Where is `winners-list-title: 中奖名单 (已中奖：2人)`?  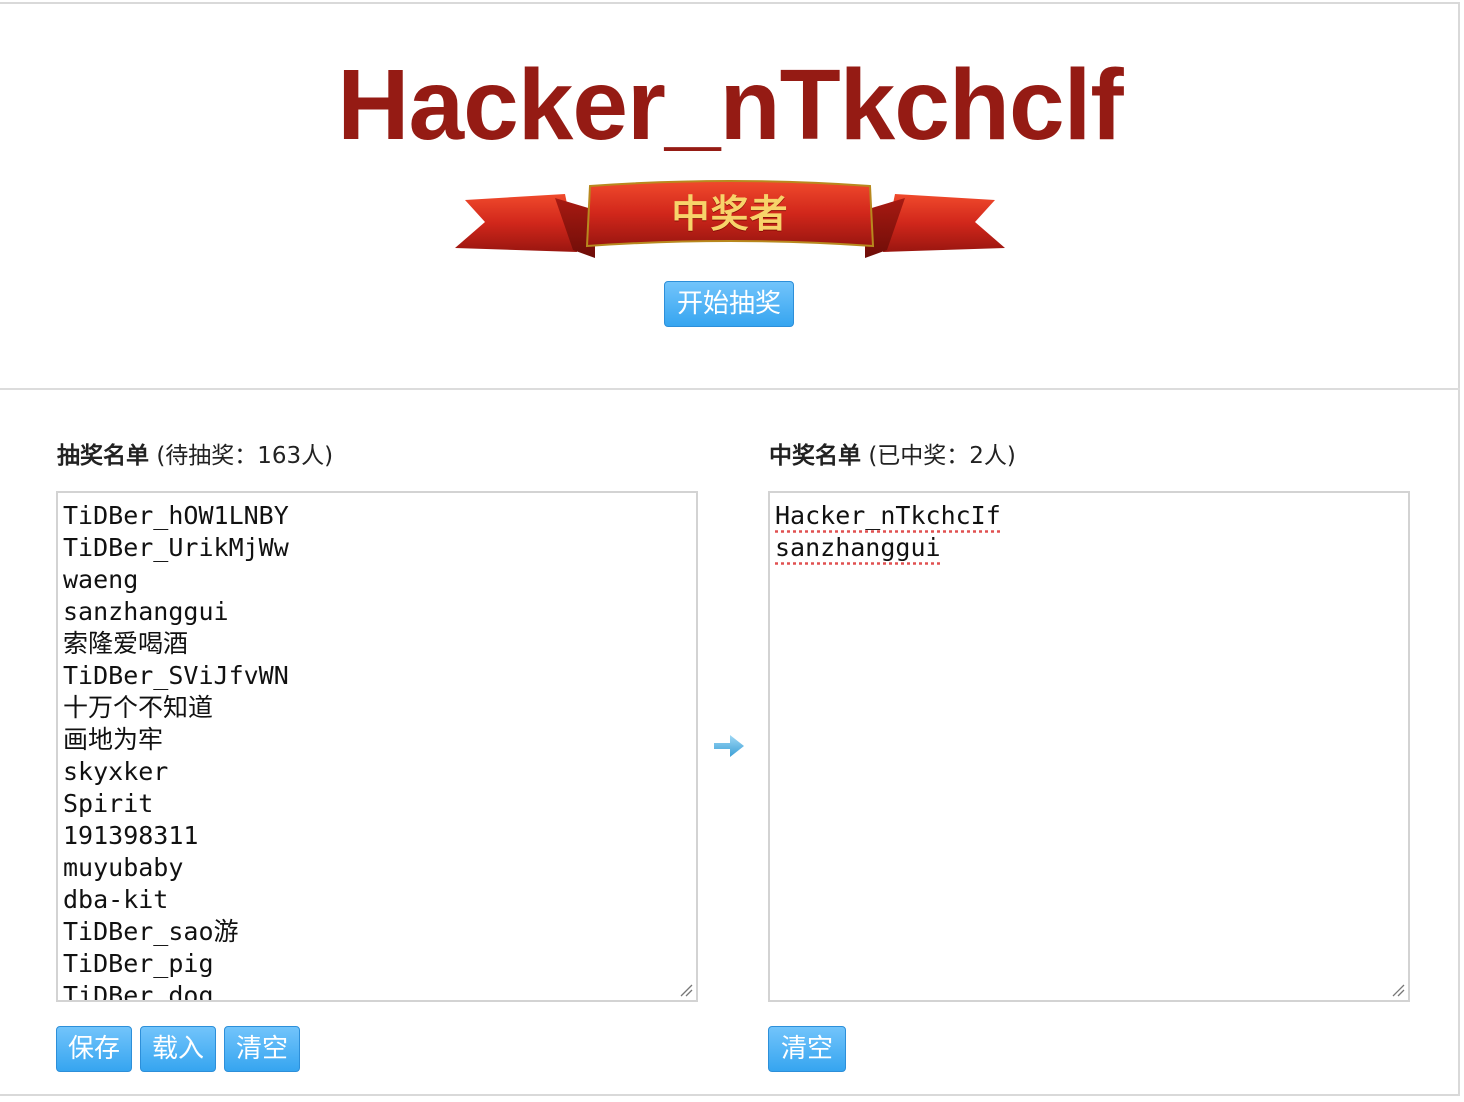
winners-list-title: 中奖名单 (已中奖：2人) is located at coordinates (892, 453).